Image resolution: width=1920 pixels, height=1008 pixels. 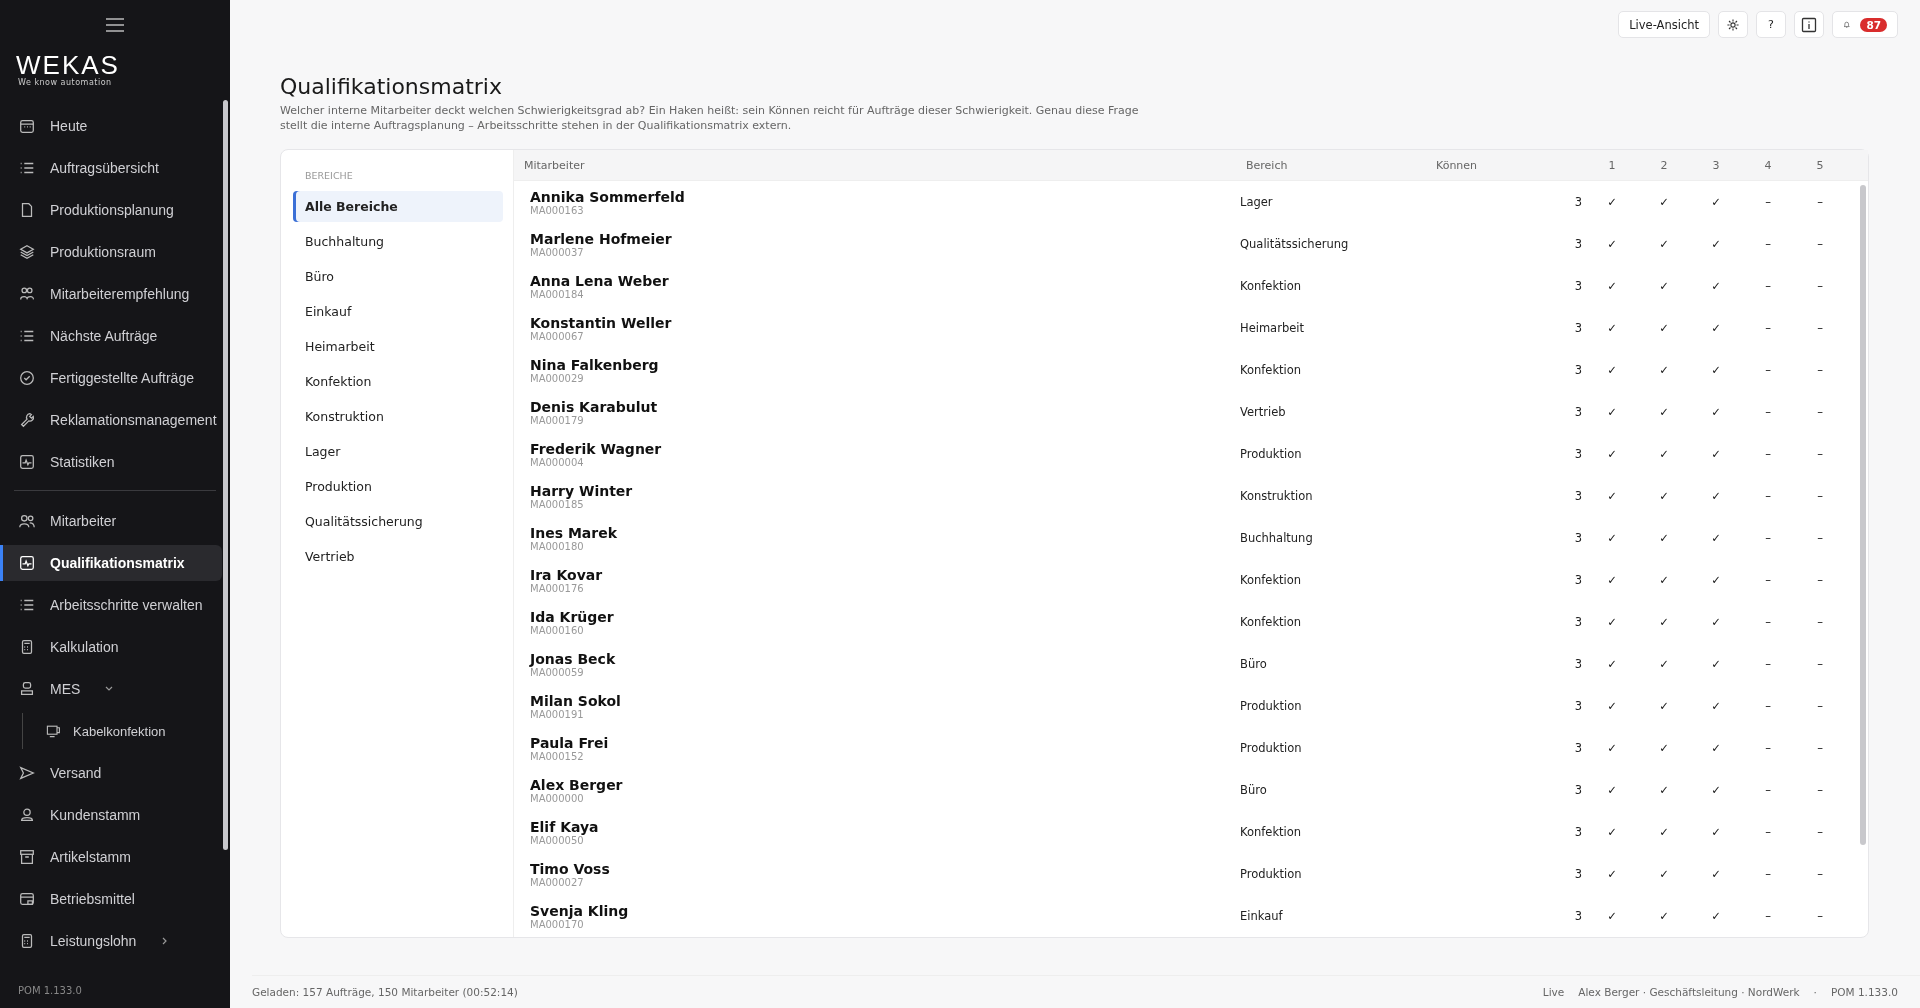 What do you see at coordinates (111, 210) in the screenshot?
I see `nav-item: Produktionsplanung` at bounding box center [111, 210].